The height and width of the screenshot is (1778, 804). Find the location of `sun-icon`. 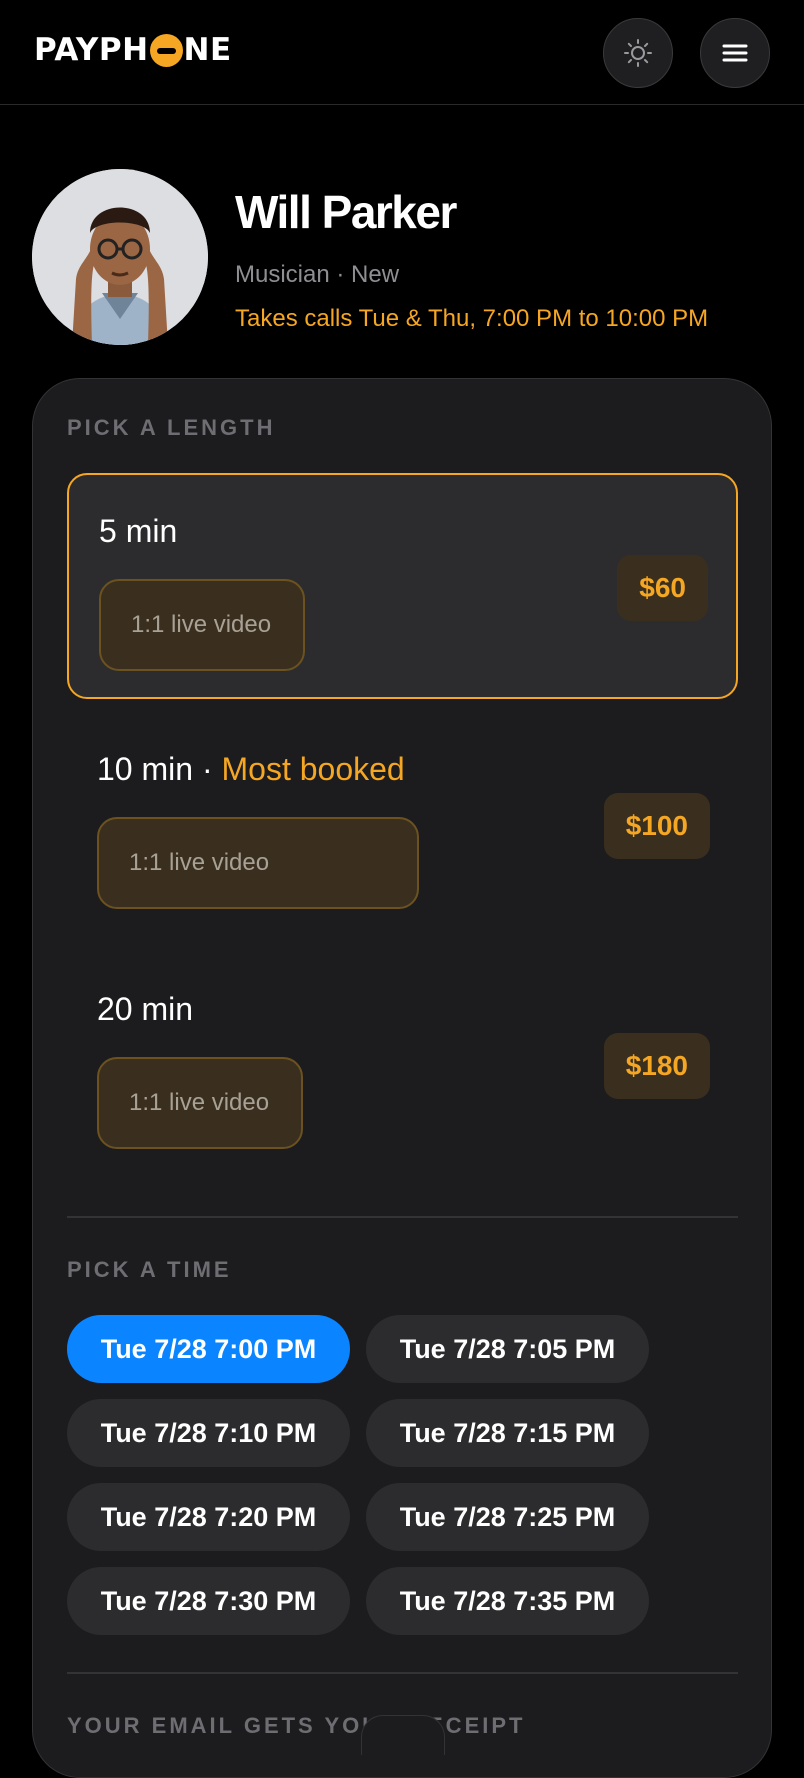

sun-icon is located at coordinates (638, 53).